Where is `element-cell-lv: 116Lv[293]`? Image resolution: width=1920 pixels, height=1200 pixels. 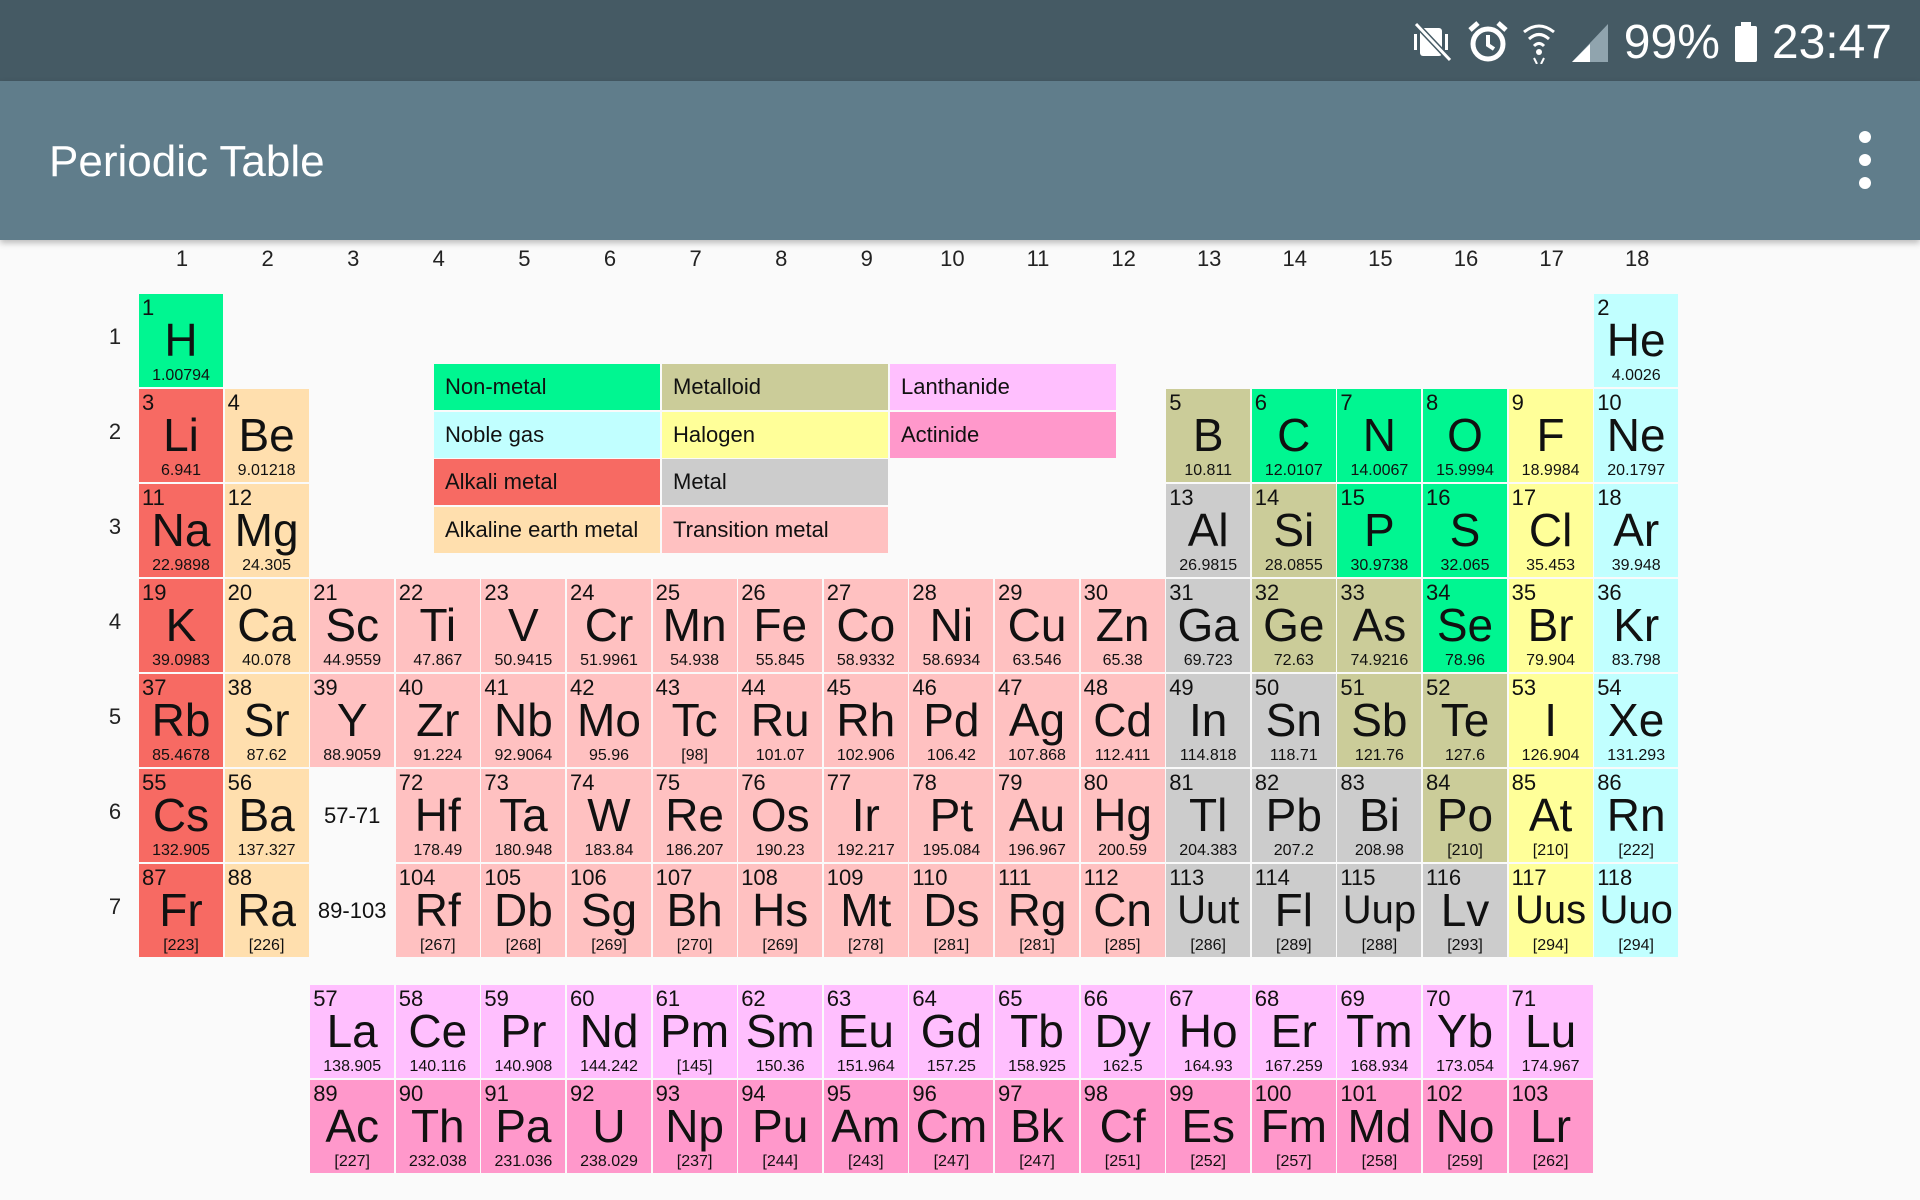 element-cell-lv: 116Lv[293] is located at coordinates (1465, 910).